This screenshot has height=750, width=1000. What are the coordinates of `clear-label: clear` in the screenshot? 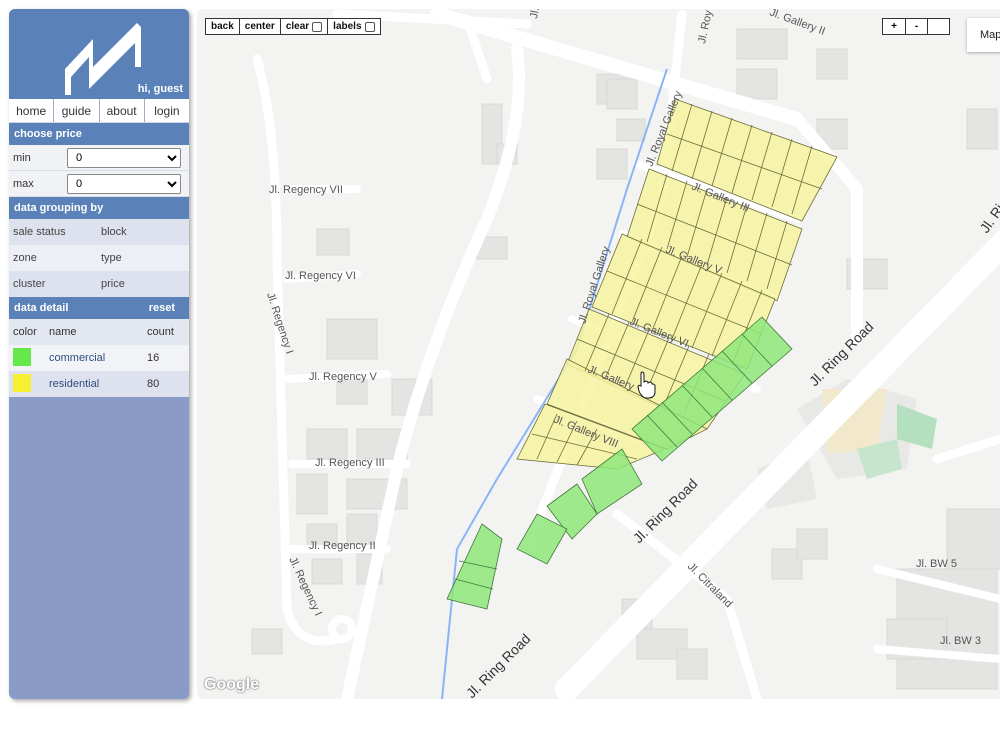 It's located at (297, 26).